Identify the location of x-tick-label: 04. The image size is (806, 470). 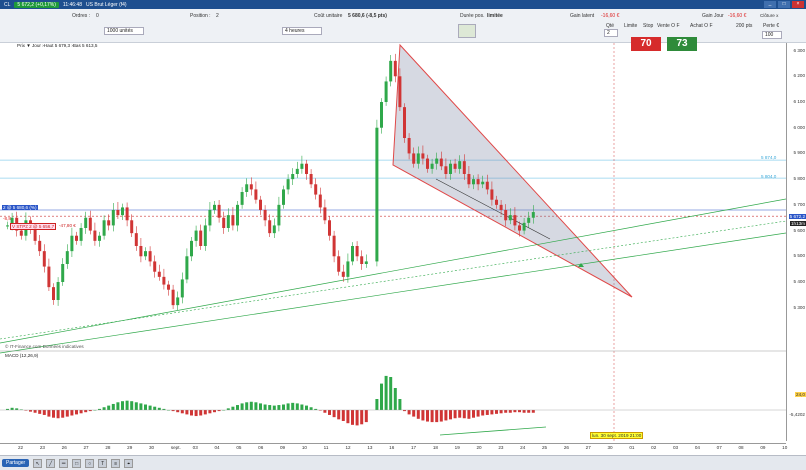
(697, 447).